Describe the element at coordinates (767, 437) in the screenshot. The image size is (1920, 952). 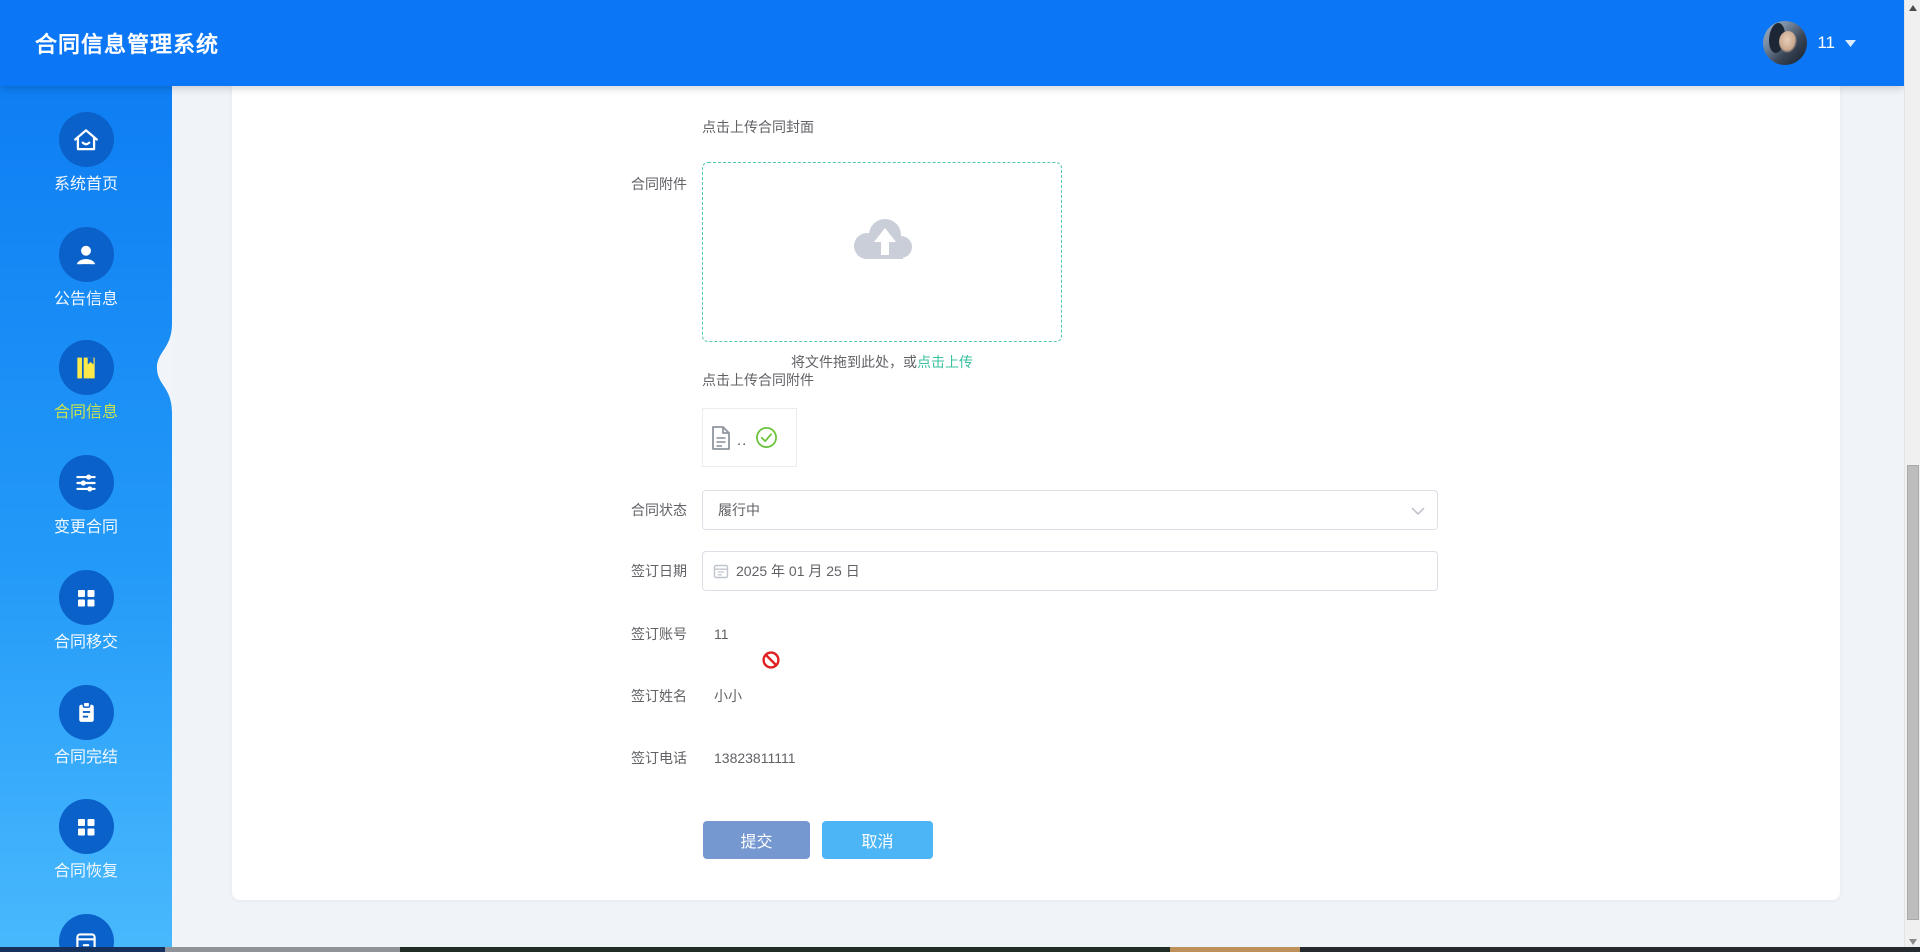
I see `upload-success-icon` at that location.